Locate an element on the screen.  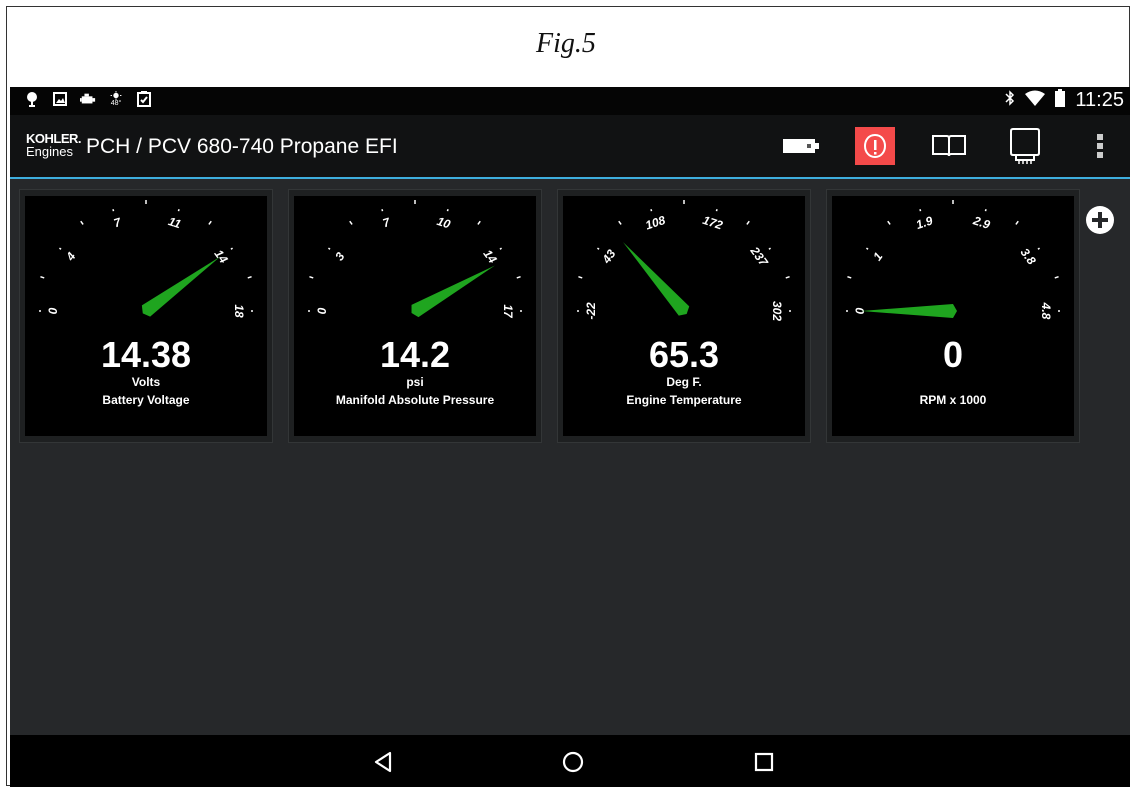
gauge-face: 0 1 1.9 2.9 3.8 4.8 0 RPM x 1000 is located at coordinates (953, 316).